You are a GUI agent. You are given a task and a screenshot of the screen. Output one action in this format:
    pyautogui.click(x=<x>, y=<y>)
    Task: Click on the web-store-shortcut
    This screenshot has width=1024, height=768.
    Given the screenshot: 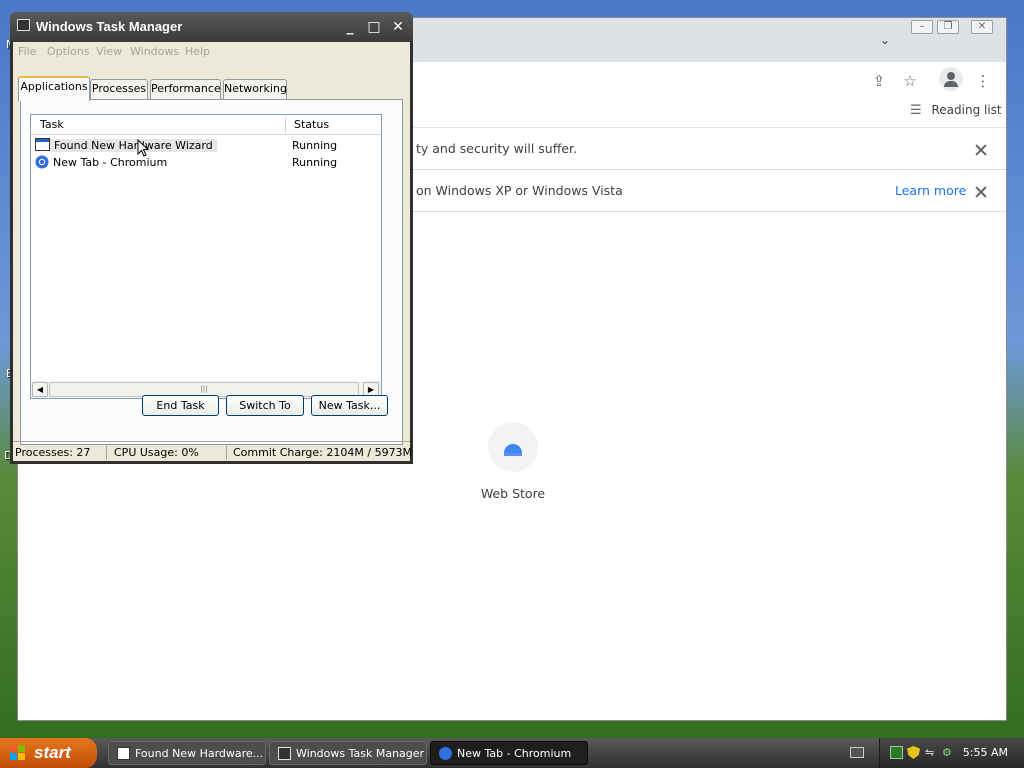 What is the action you would take?
    pyautogui.click(x=513, y=447)
    